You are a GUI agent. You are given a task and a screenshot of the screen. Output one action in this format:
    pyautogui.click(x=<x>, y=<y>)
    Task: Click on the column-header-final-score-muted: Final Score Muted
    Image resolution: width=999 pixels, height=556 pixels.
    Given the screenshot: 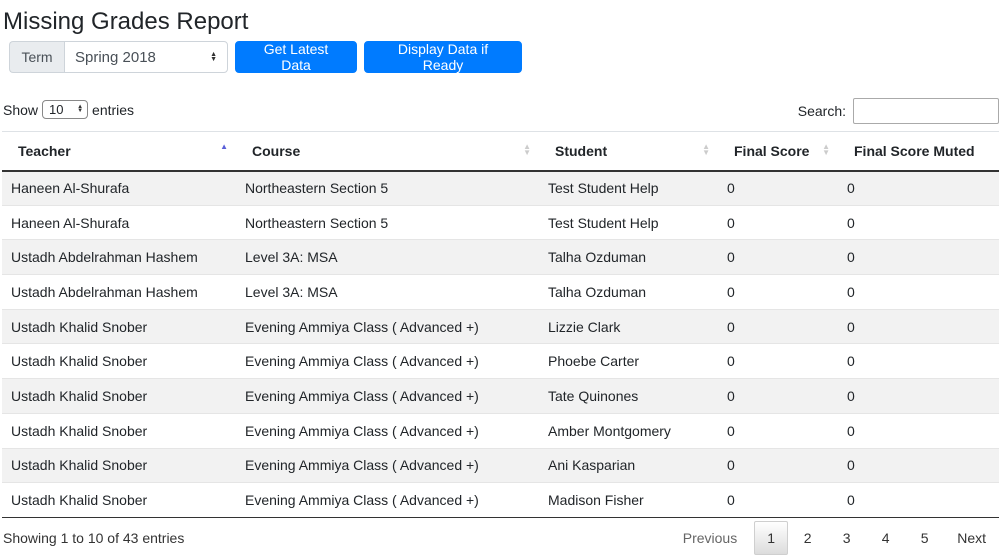 What is the action you would take?
    pyautogui.click(x=918, y=151)
    